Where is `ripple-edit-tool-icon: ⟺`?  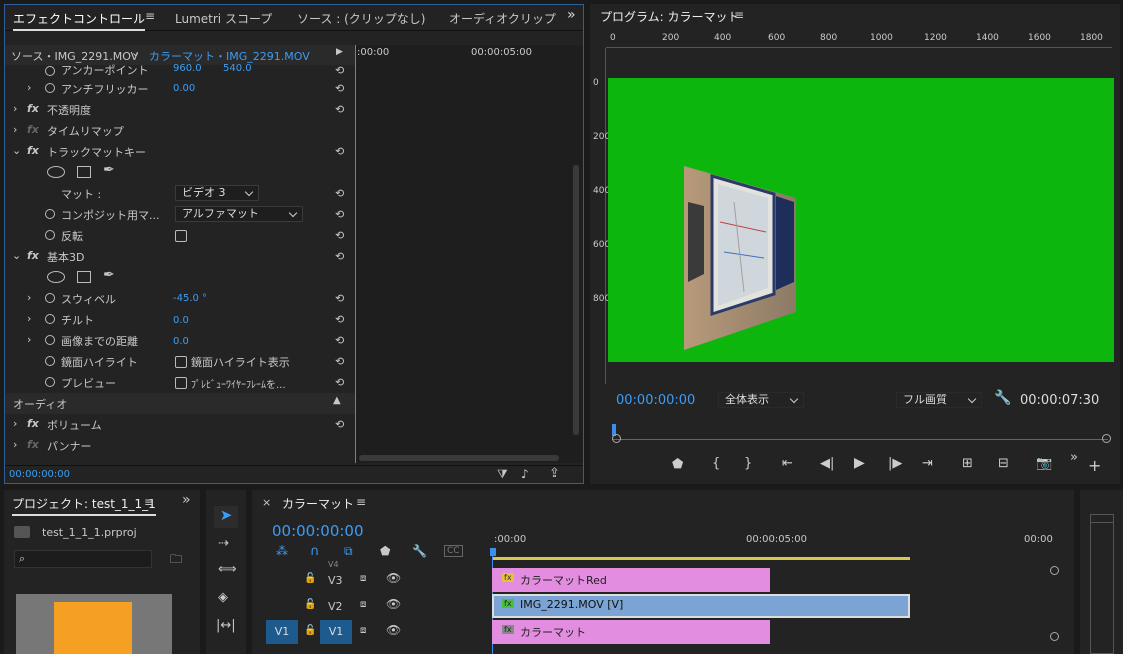
ripple-edit-tool-icon: ⟺ is located at coordinates (227, 569).